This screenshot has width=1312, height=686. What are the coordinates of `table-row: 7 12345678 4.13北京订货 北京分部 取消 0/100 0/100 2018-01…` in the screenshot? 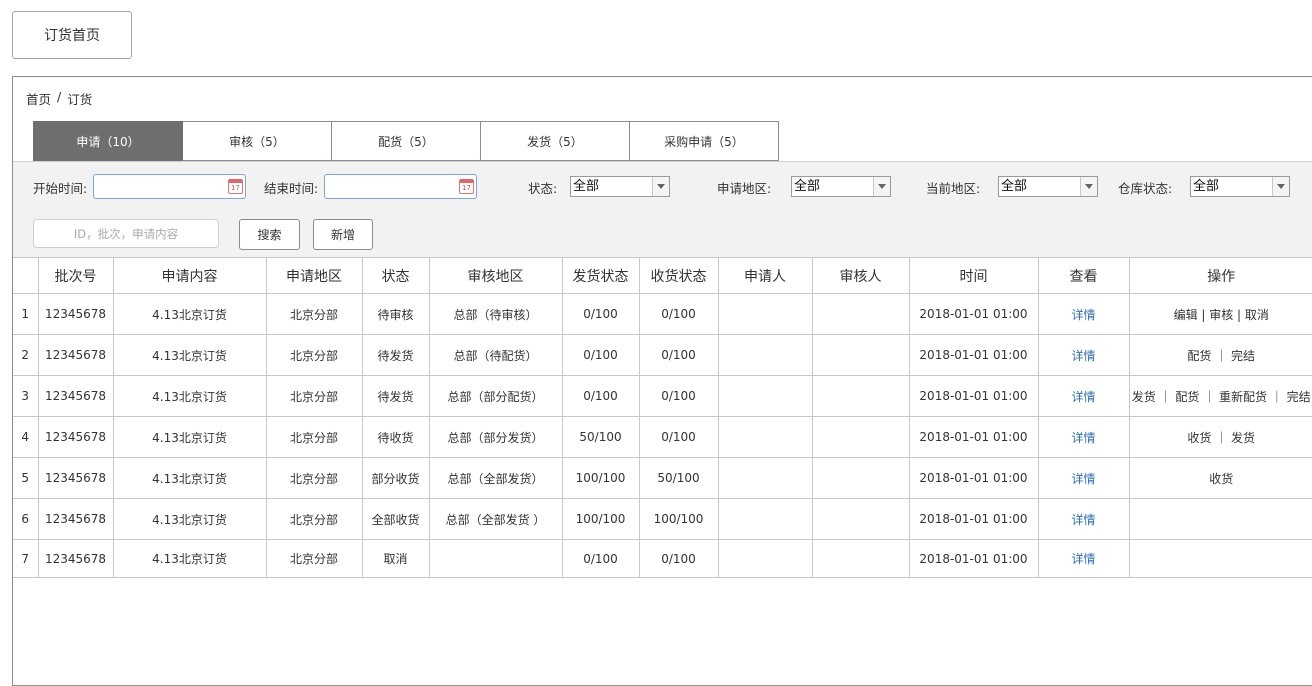 It's located at (662, 558).